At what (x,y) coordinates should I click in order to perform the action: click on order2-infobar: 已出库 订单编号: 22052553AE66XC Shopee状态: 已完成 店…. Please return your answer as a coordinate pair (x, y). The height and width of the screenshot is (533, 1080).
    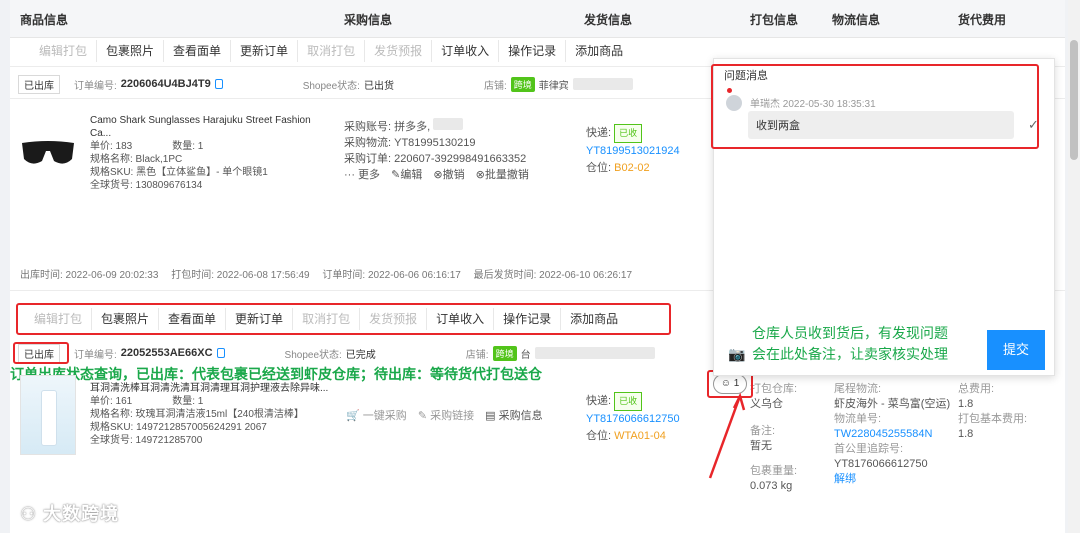
    Looking at the image, I should click on (356, 353).